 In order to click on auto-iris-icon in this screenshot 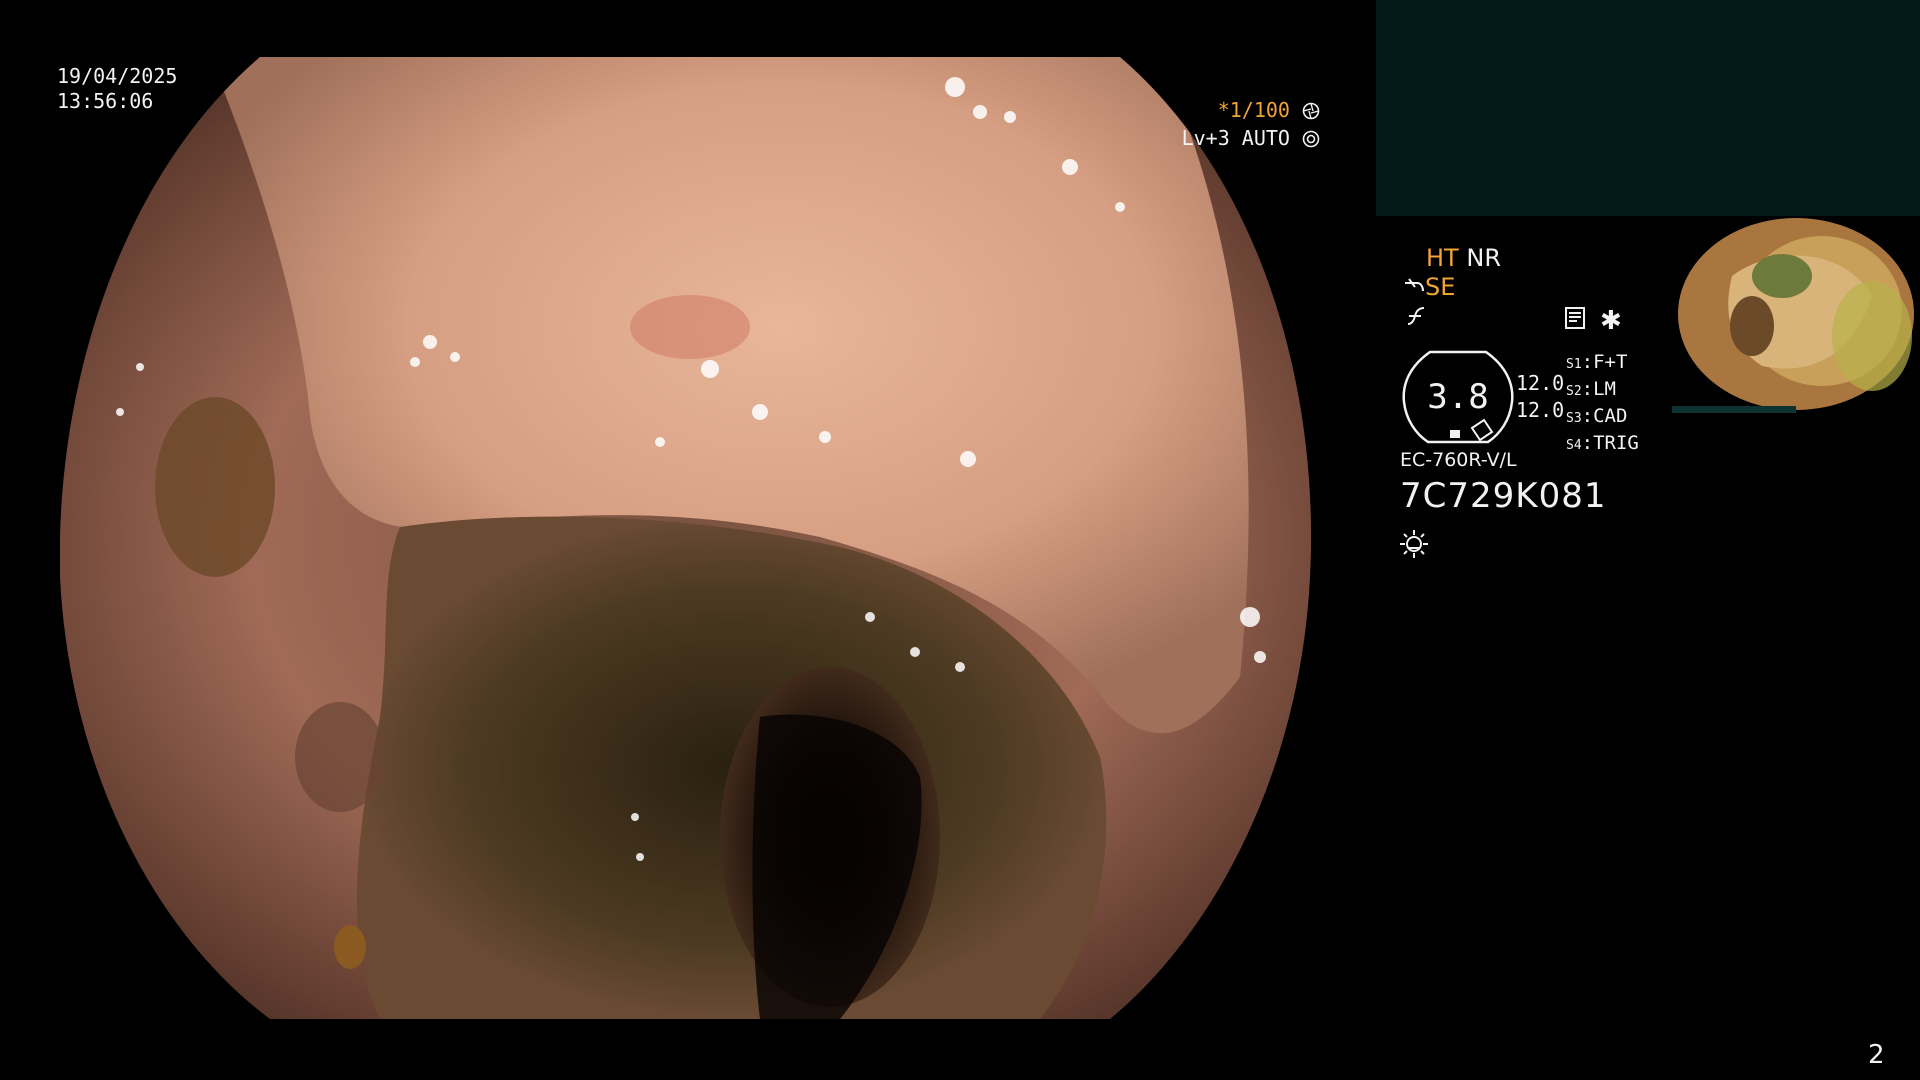, I will do `click(1311, 139)`.